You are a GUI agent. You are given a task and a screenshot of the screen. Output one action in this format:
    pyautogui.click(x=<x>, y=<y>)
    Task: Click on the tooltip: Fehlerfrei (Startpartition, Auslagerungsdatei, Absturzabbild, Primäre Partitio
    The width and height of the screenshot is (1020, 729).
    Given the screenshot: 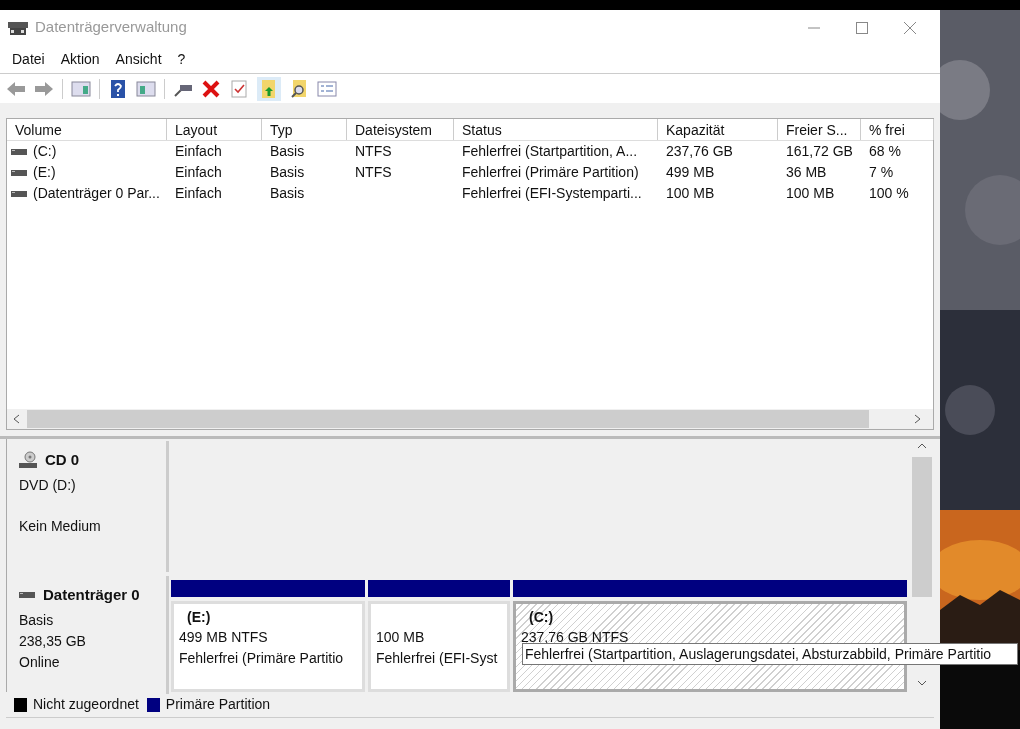 What is the action you would take?
    pyautogui.click(x=770, y=654)
    